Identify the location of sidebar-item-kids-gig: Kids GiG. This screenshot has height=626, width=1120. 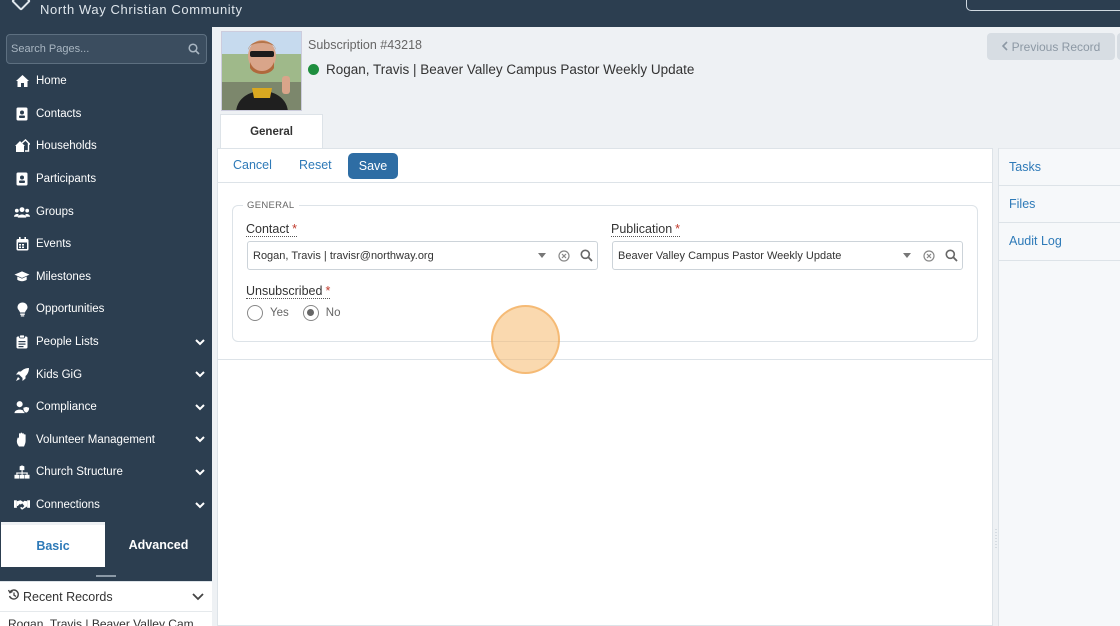
(106, 374).